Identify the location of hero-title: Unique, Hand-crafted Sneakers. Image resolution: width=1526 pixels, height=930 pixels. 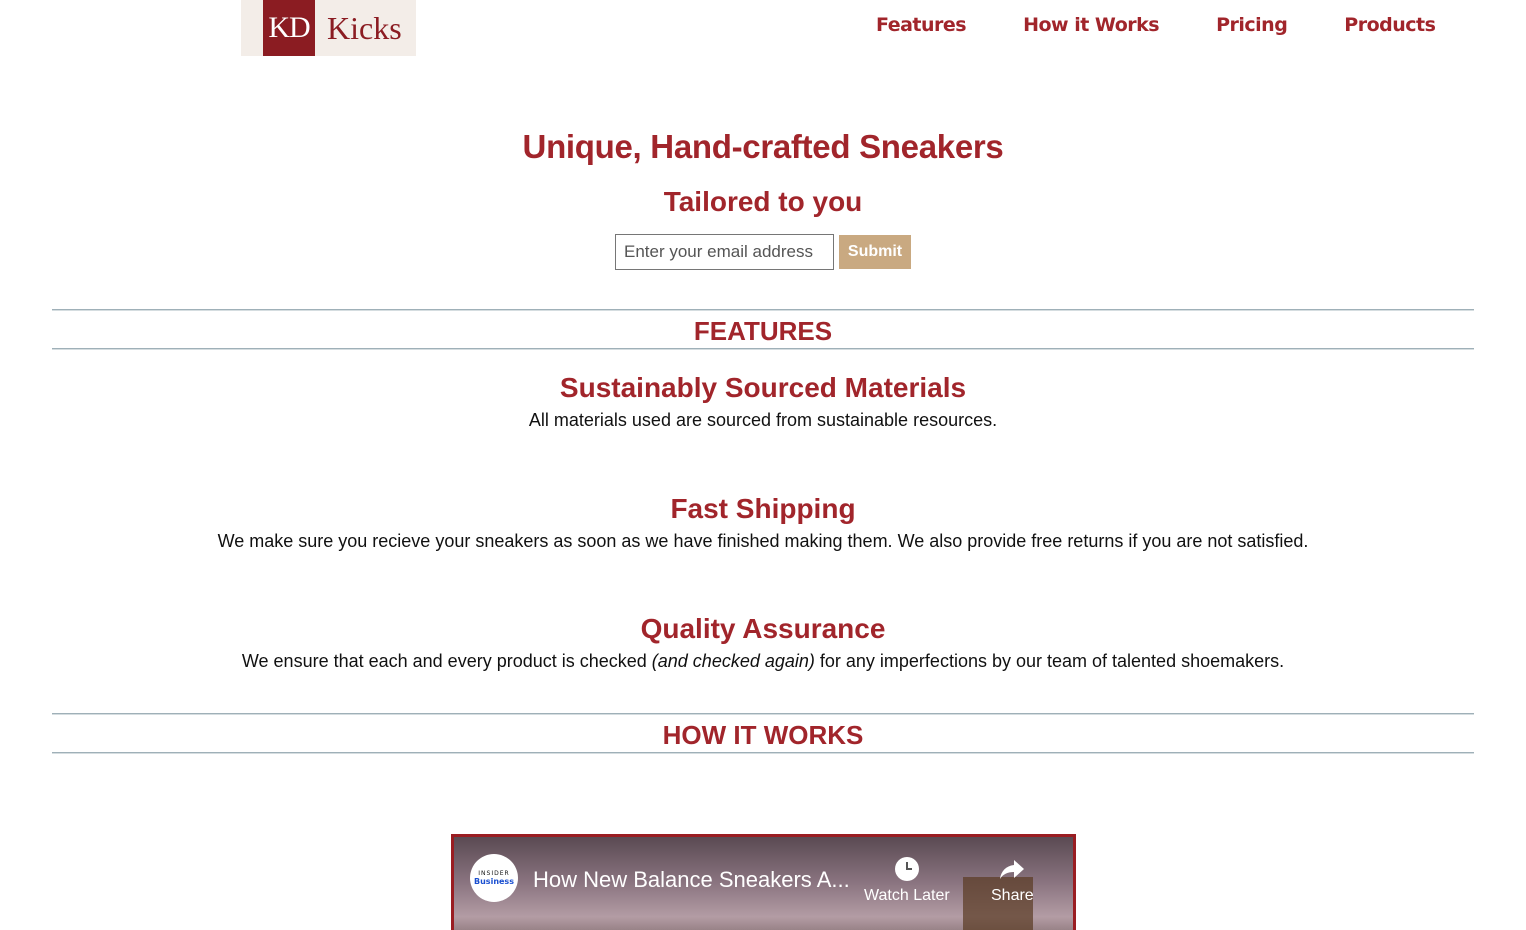
(763, 146).